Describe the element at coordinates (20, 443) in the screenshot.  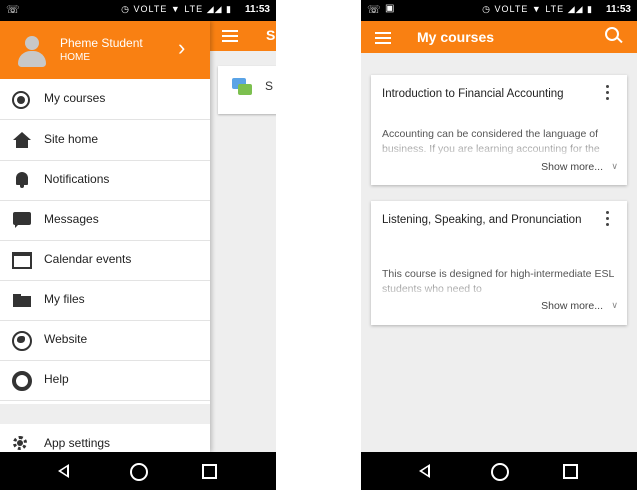
I see `gear-icon` at that location.